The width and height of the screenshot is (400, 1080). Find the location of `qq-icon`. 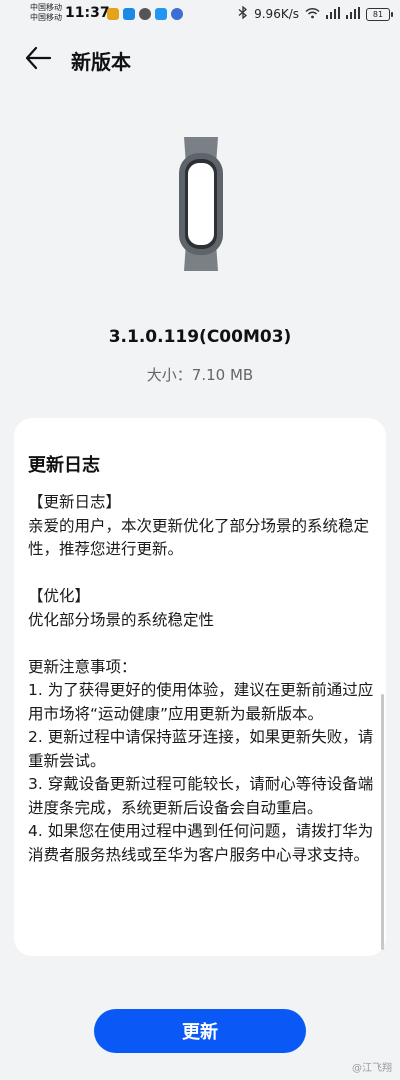

qq-icon is located at coordinates (145, 14).